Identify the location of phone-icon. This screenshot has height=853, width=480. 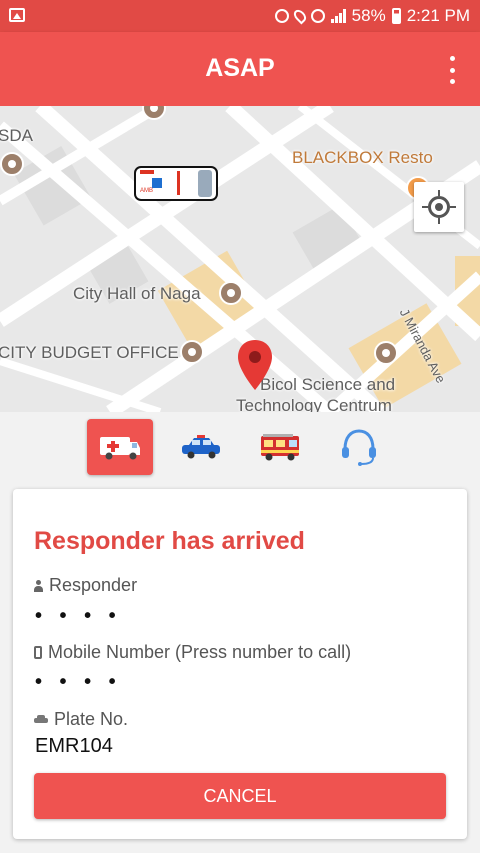
(38, 652).